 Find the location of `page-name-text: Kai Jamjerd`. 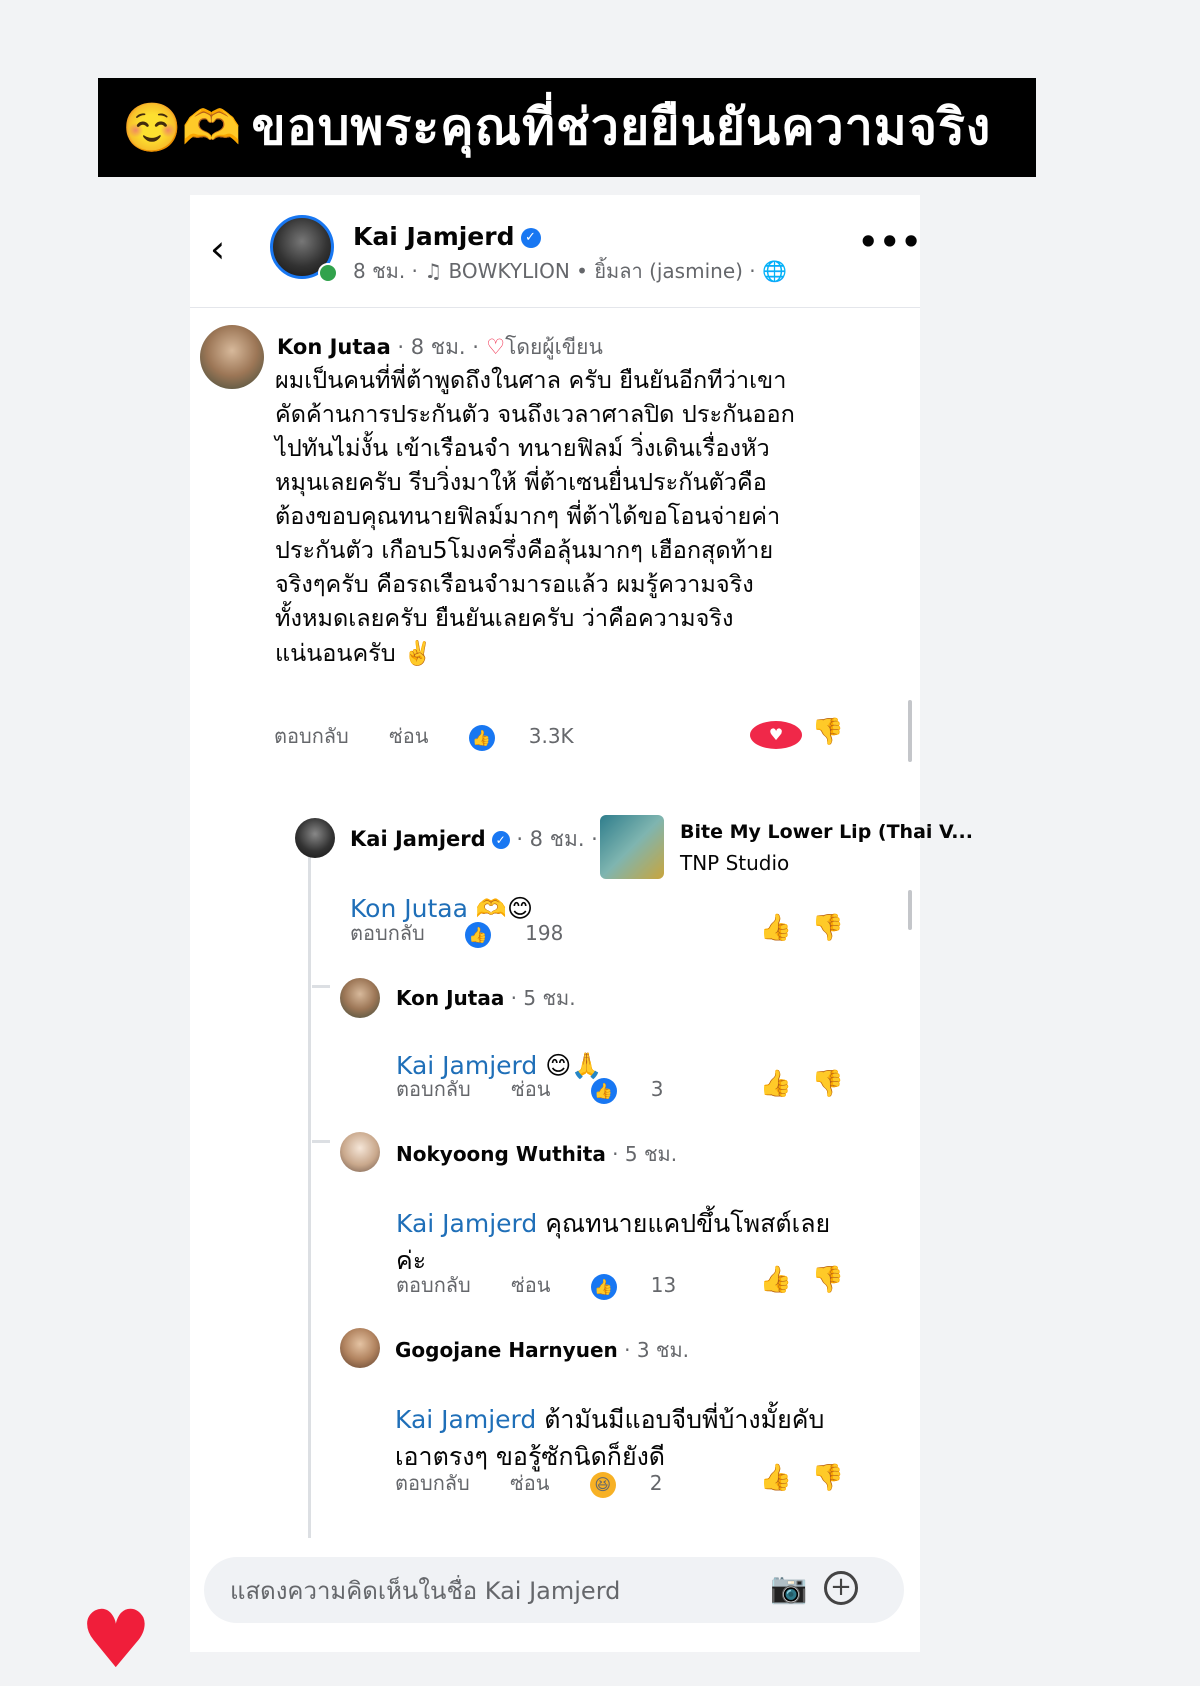

page-name-text: Kai Jamjerd is located at coordinates (434, 236).